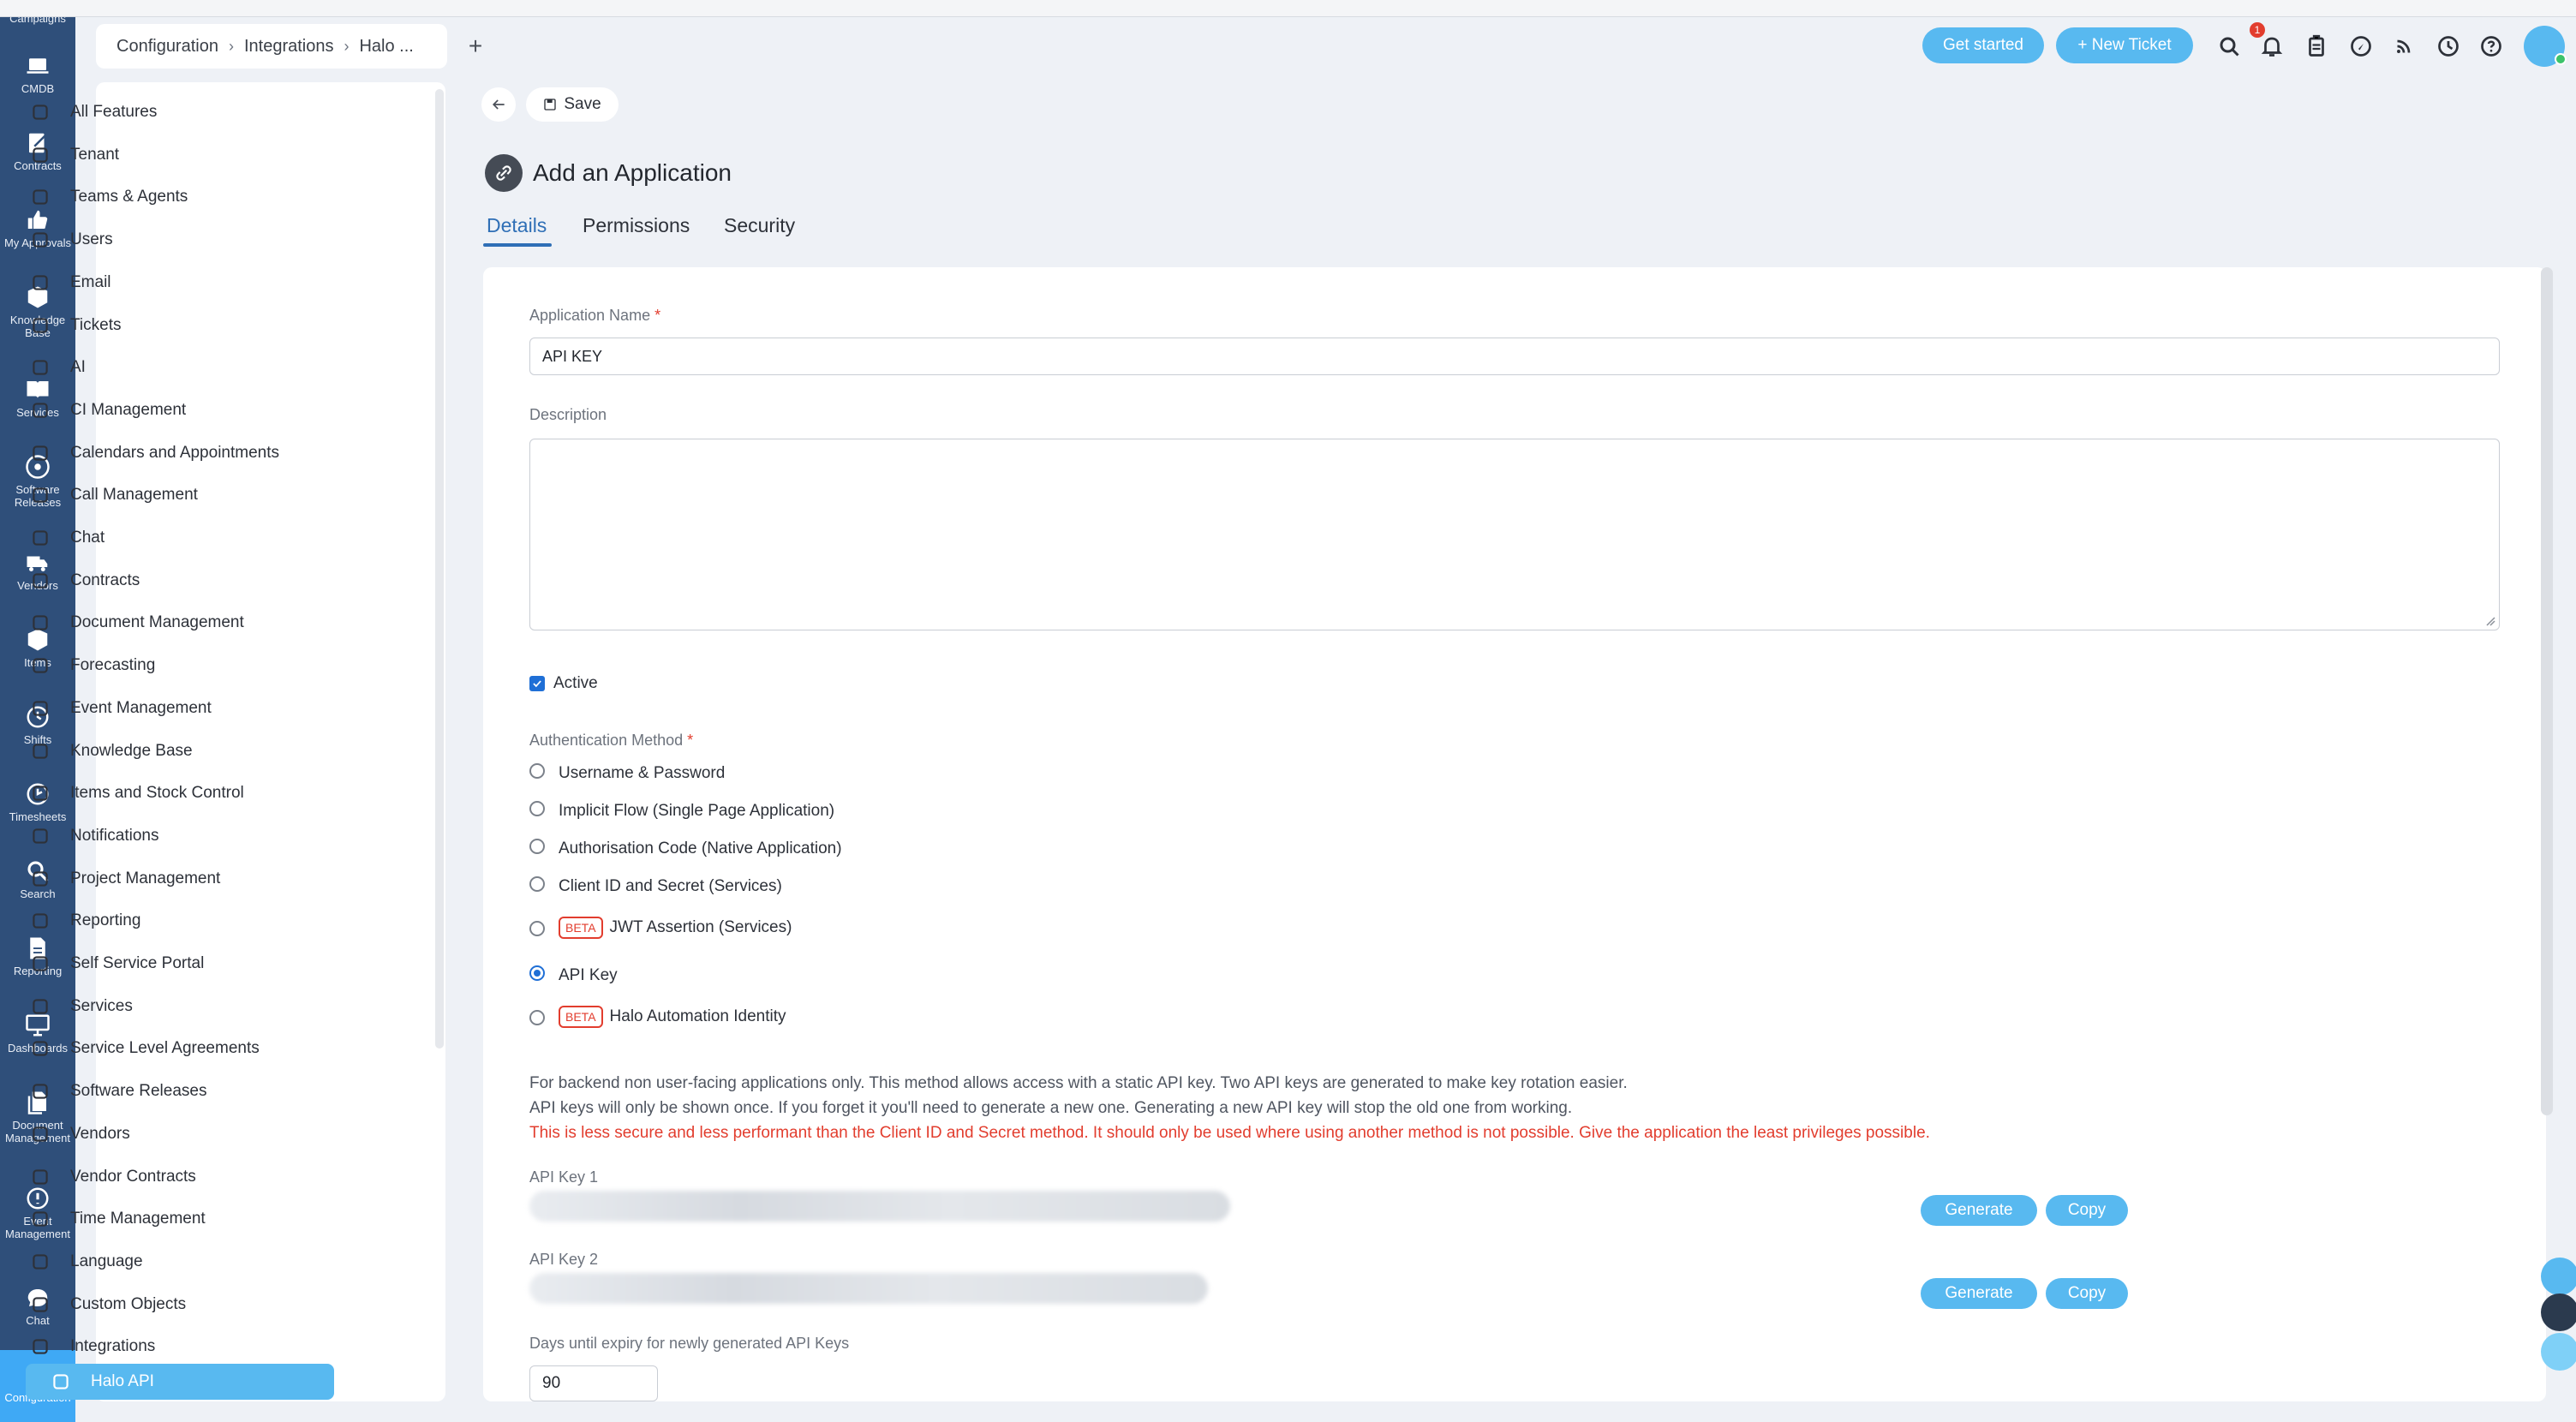 The width and height of the screenshot is (2576, 1422). I want to click on rail-item-label: CMDB, so click(38, 89).